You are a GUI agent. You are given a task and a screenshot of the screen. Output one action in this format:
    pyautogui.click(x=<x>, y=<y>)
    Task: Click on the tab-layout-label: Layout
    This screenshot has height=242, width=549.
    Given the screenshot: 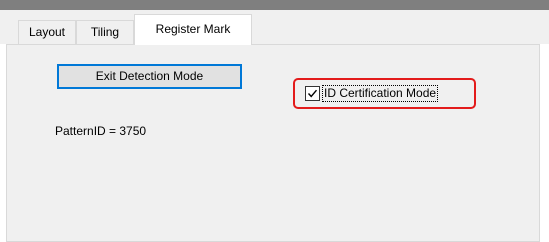 What is the action you would take?
    pyautogui.click(x=47, y=32)
    